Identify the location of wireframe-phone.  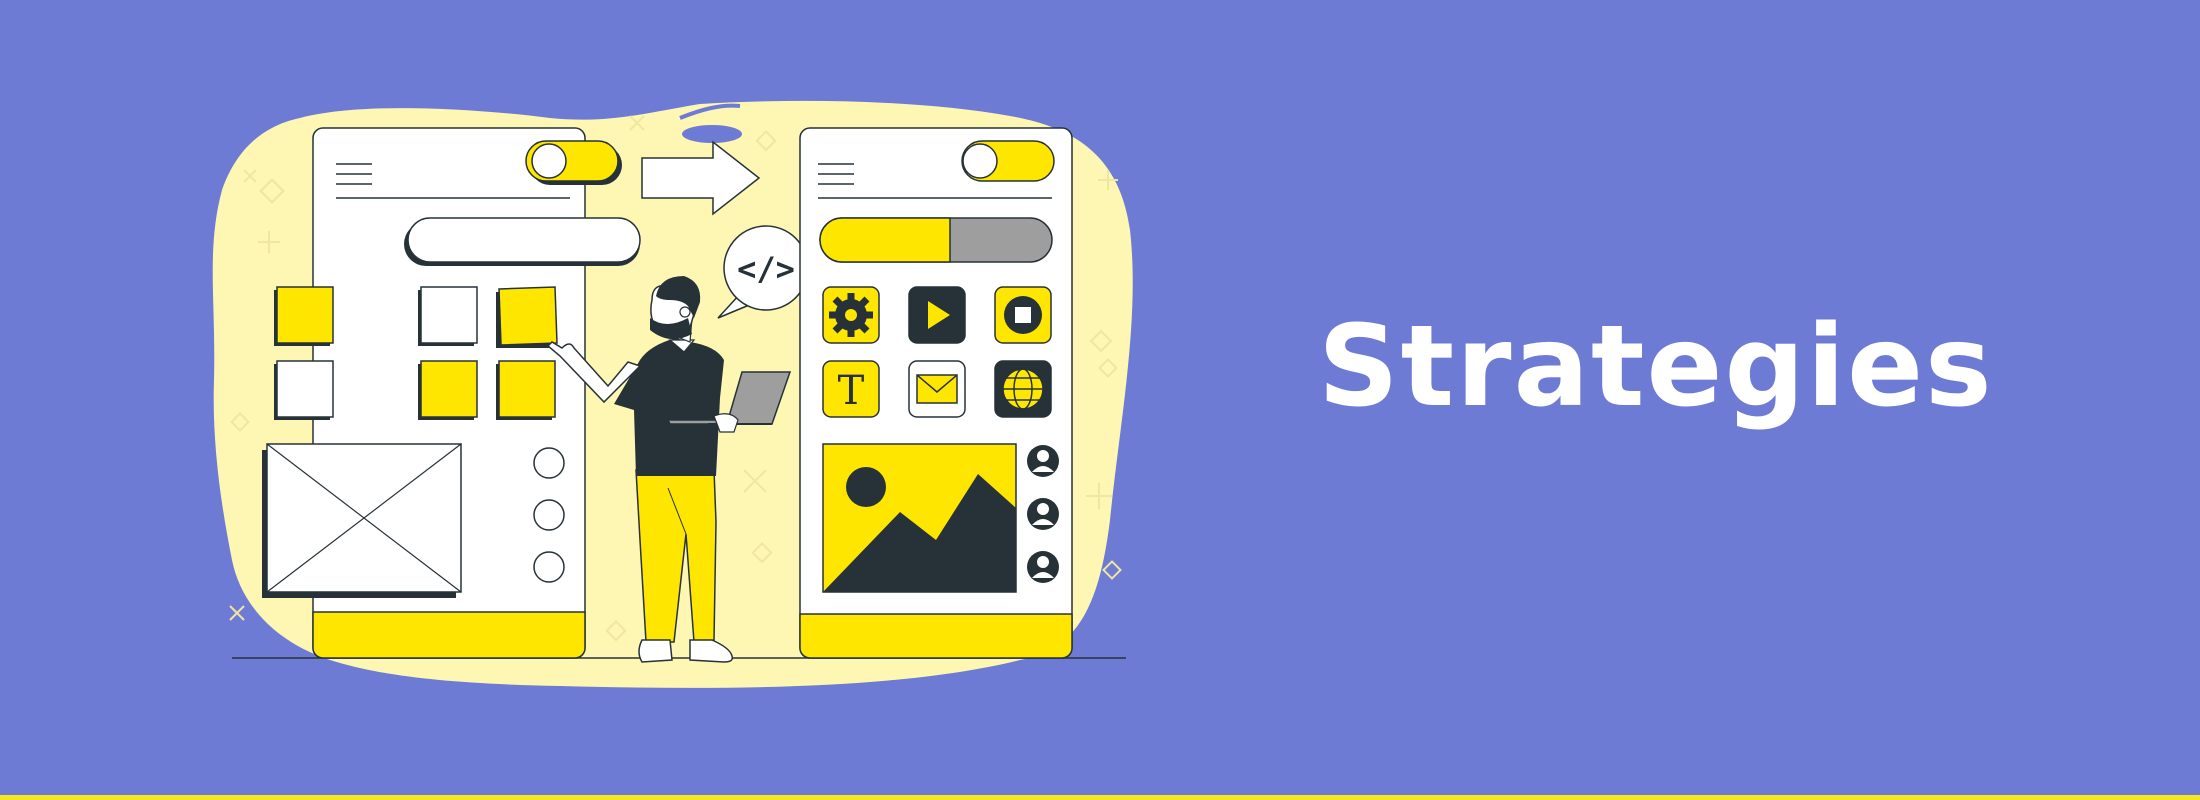
(451, 393).